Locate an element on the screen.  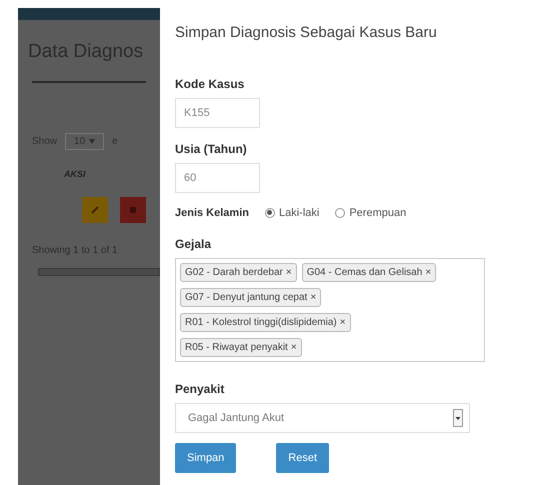
field-label: Jenis Kelamin is located at coordinates (212, 213).